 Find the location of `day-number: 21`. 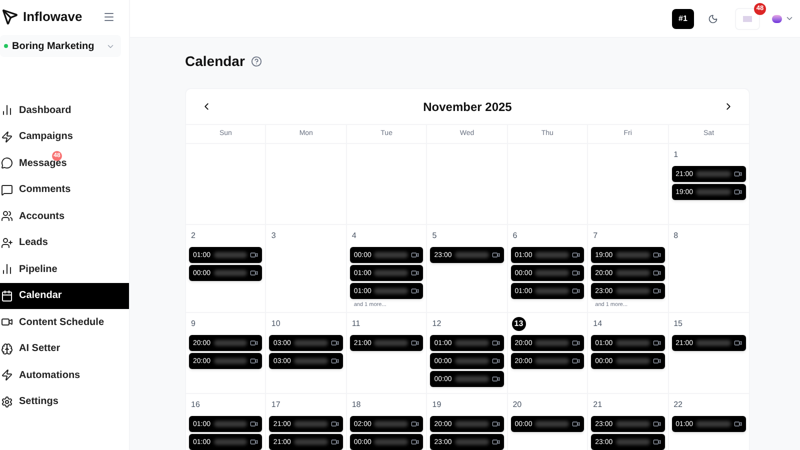

day-number: 21 is located at coordinates (597, 404).